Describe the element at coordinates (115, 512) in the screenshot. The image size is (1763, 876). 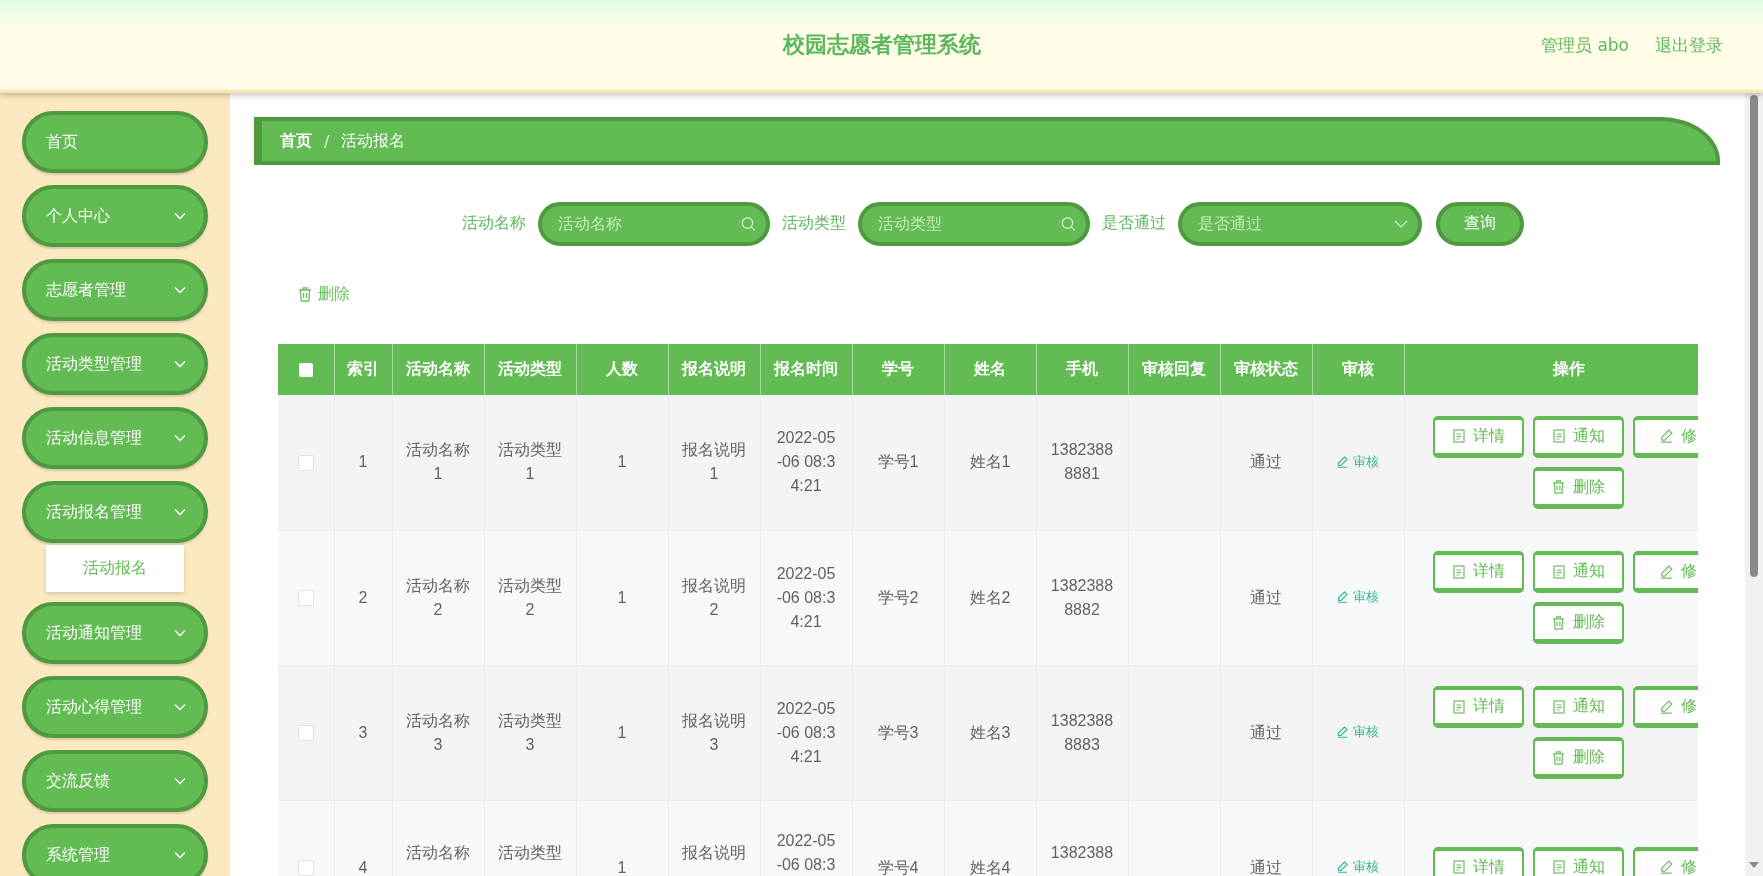
I see `menu-item: 活动报名管理` at that location.